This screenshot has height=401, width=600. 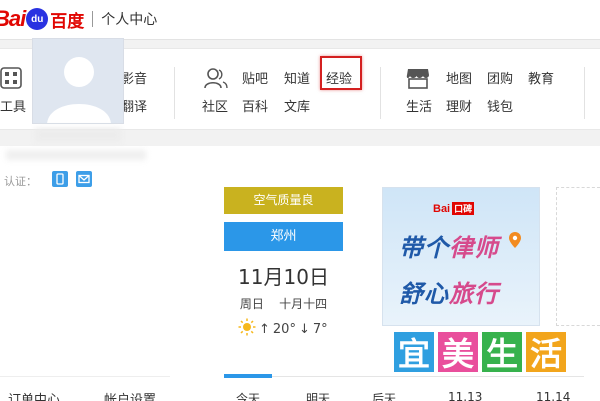 What do you see at coordinates (283, 200) in the screenshot?
I see `air-quality-badge: 空气质量良` at bounding box center [283, 200].